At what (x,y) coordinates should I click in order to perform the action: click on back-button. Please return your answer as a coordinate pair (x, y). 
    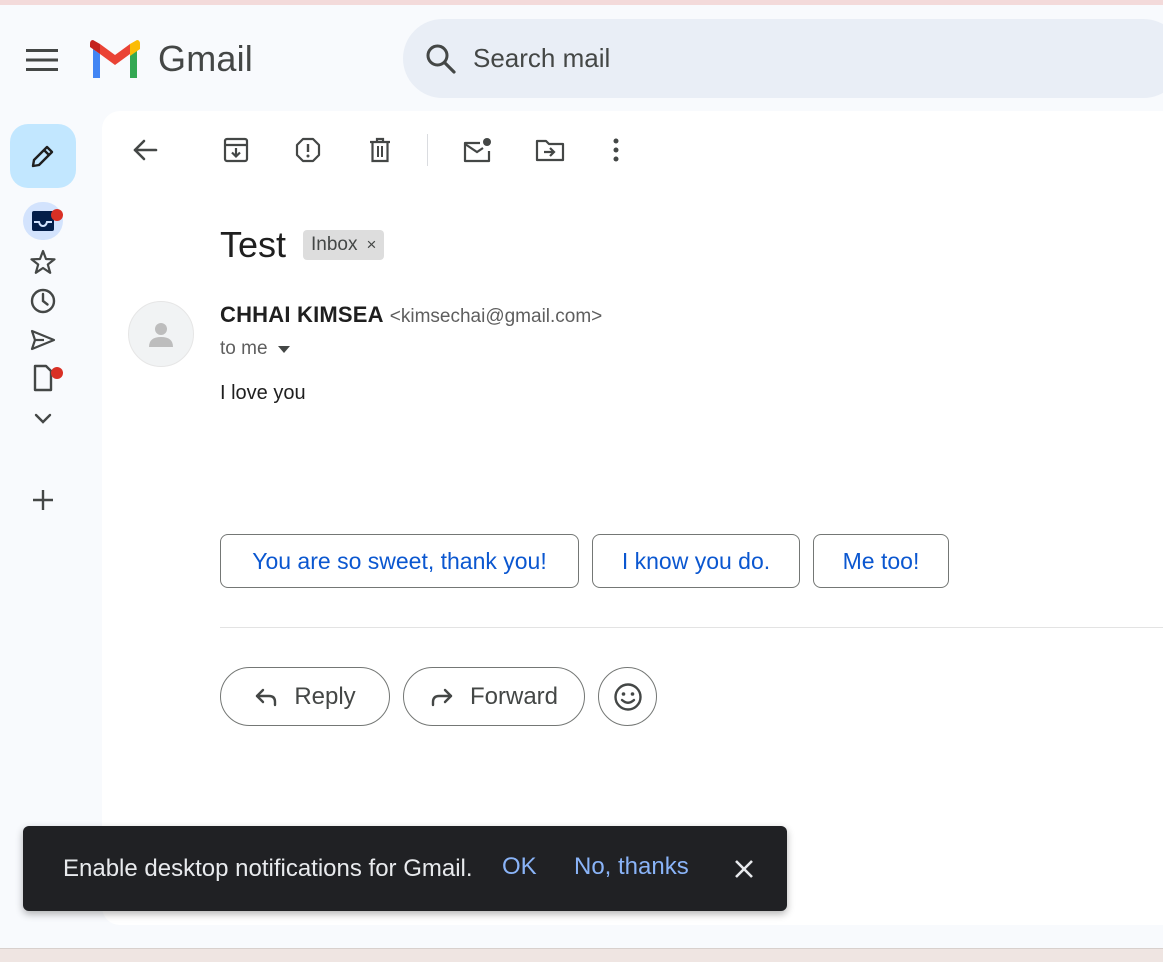
    Looking at the image, I should click on (145, 150).